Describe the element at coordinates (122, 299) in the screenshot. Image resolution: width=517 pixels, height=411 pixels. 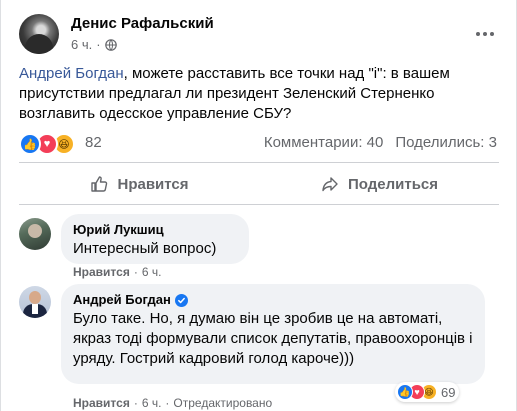
I see `commenter-name-text: Андрей Богдан` at that location.